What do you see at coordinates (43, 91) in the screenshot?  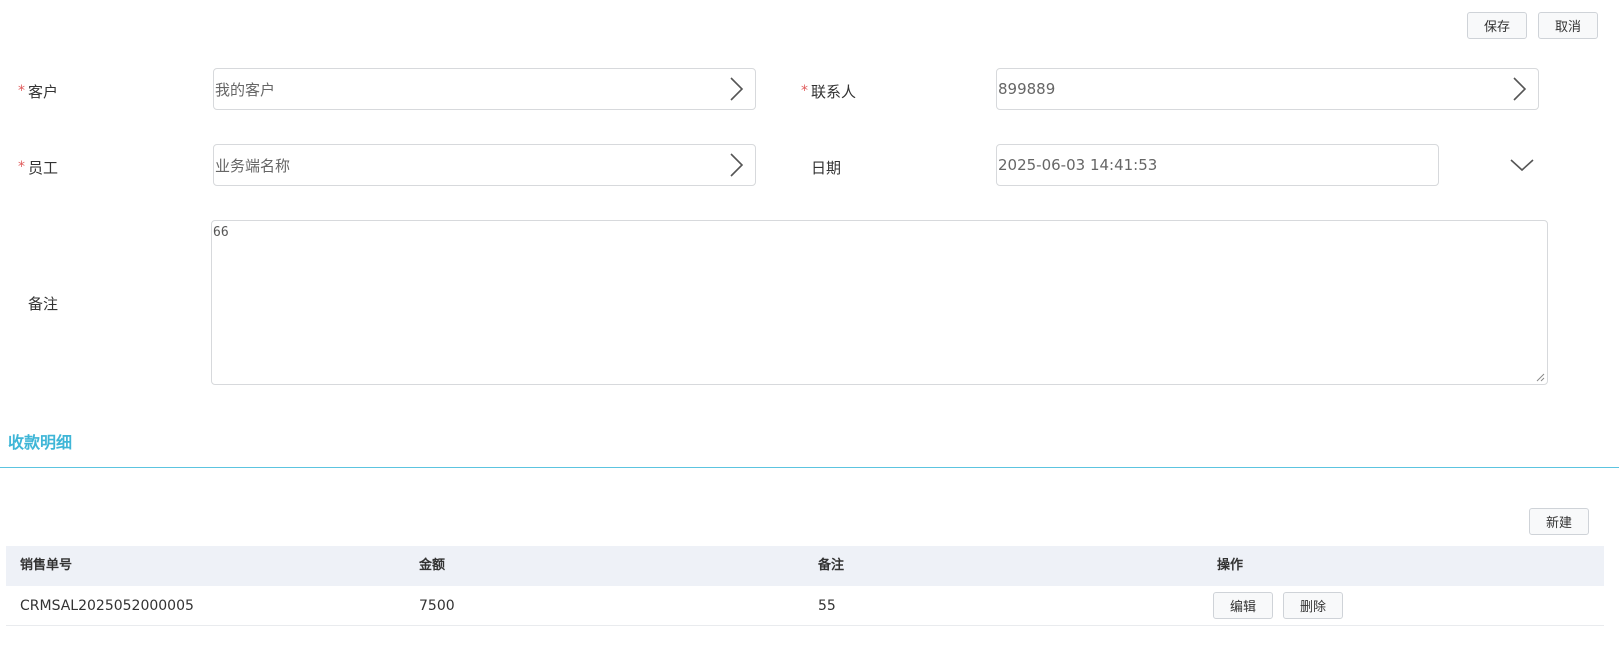 I see `customer-label-text: 客户` at bounding box center [43, 91].